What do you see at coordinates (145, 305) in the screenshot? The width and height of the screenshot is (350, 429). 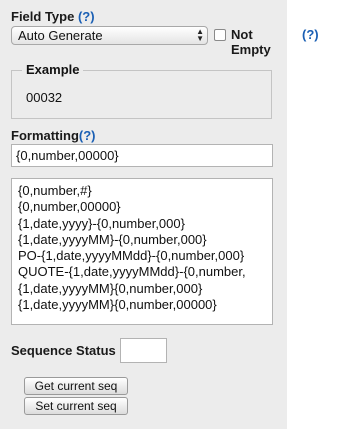 I see `format-option: {1,date,yyyyMM}{0,number,00000}` at bounding box center [145, 305].